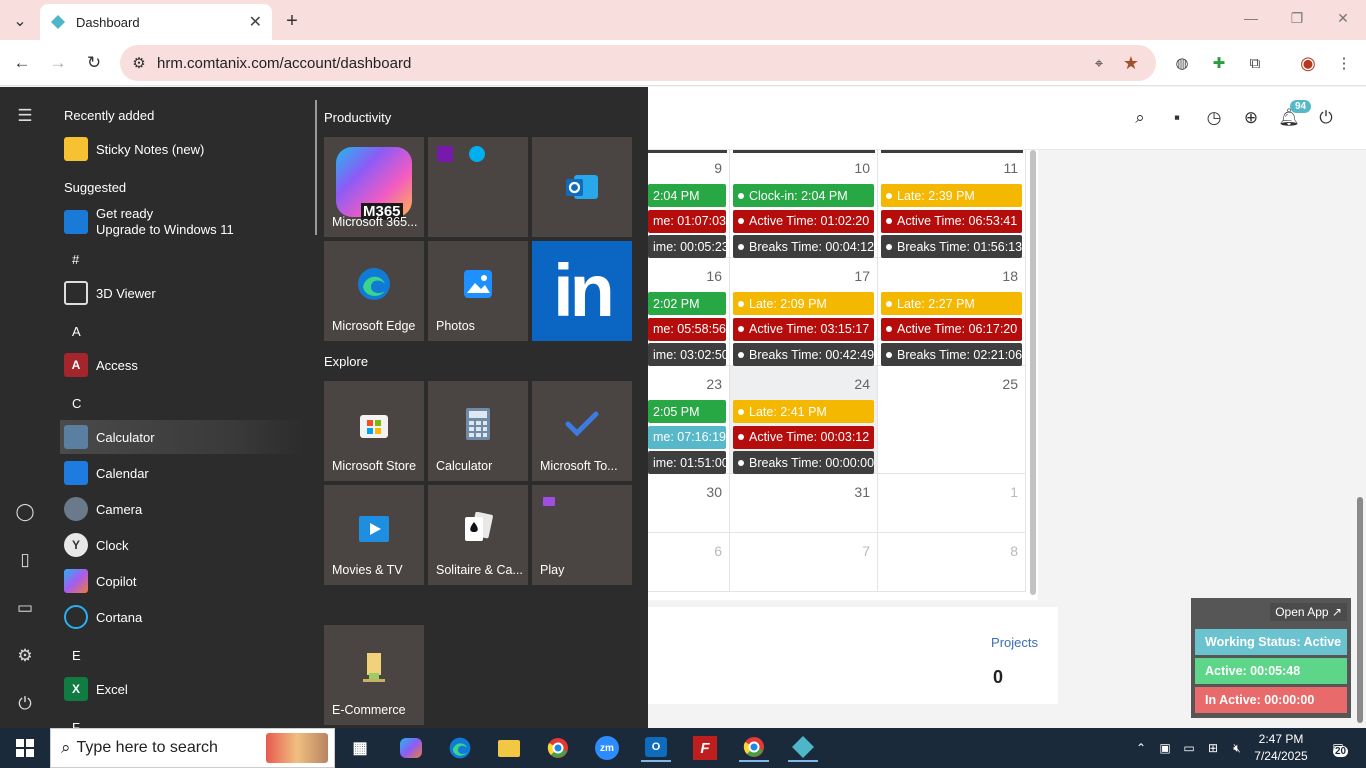 The width and height of the screenshot is (1366, 768). What do you see at coordinates (803, 462) in the screenshot?
I see `calendar-event: Breaks Time: 00:00:00` at bounding box center [803, 462].